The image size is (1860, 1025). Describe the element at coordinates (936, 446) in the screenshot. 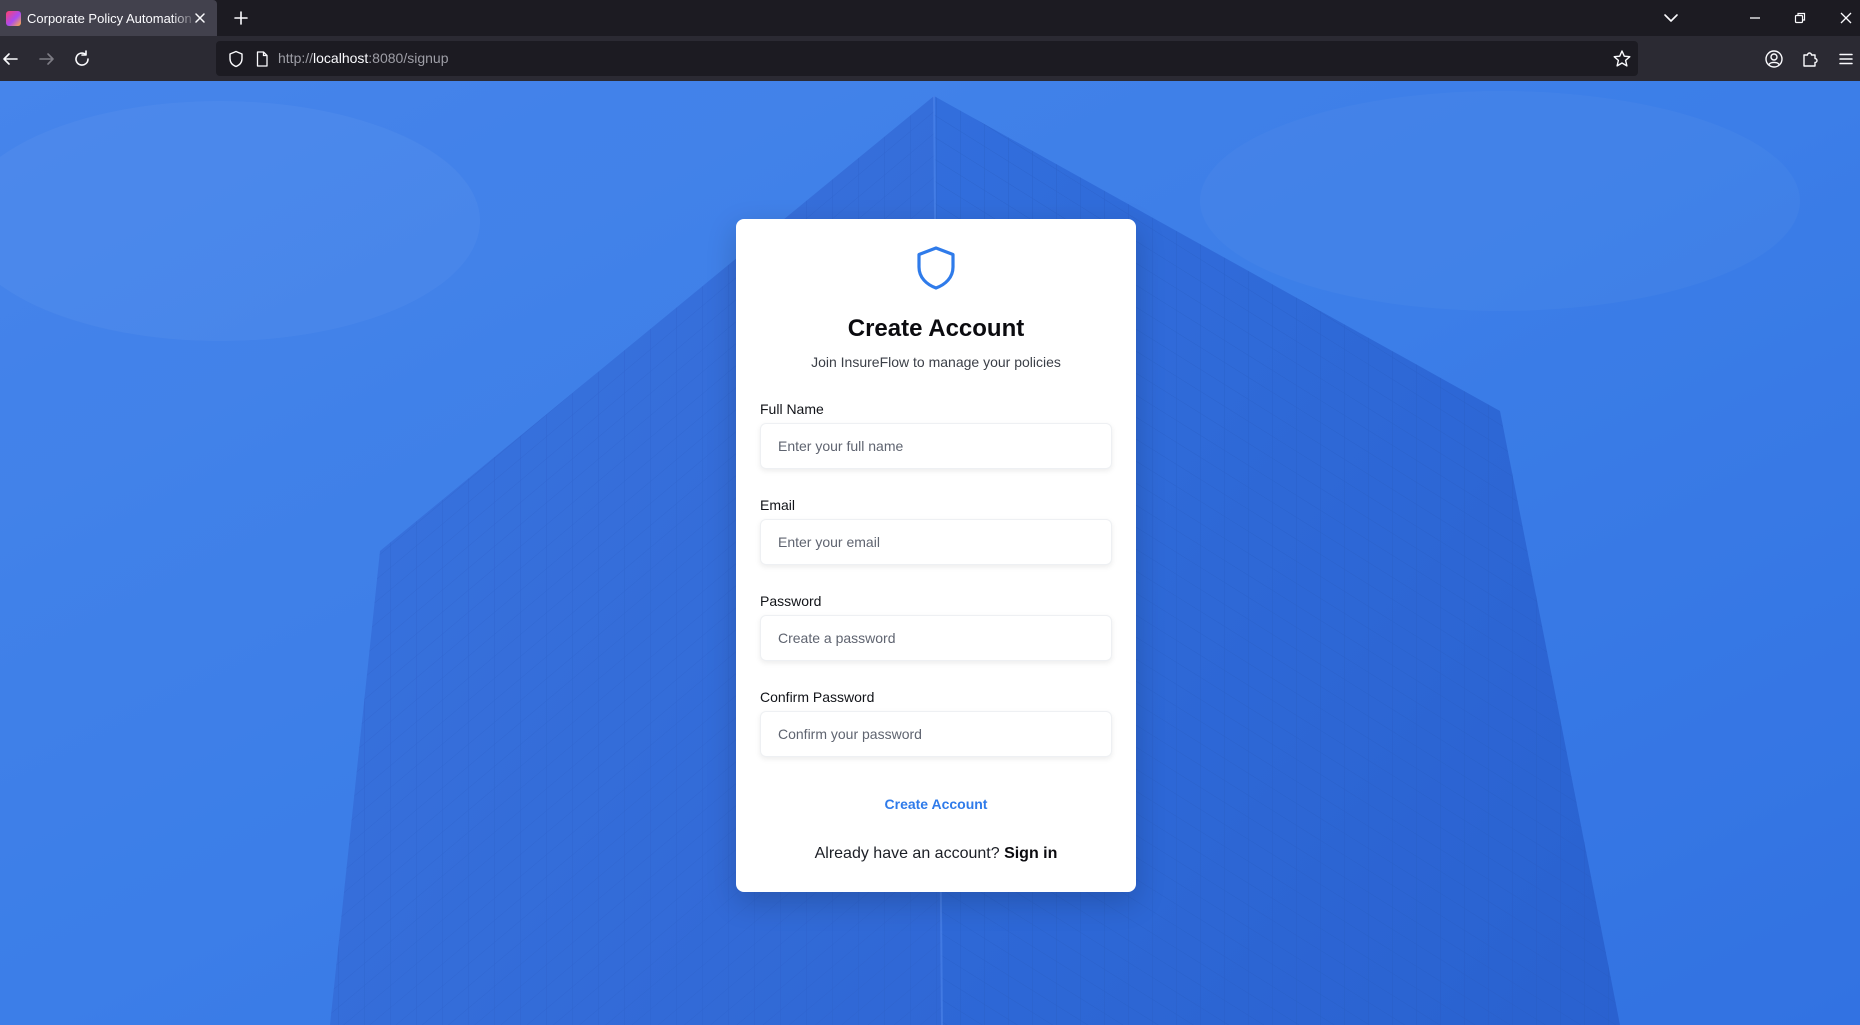

I see `full-name-input` at that location.